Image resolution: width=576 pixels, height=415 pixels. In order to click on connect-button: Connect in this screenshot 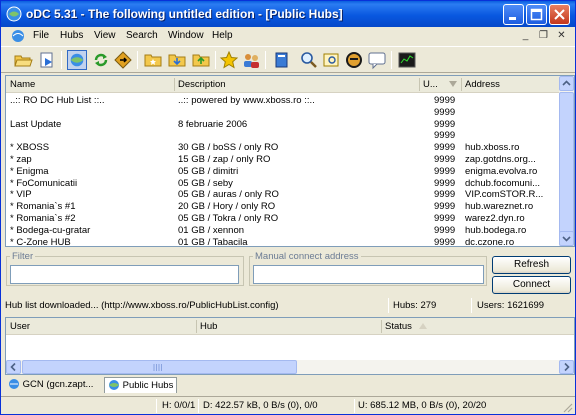, I will do `click(531, 285)`.